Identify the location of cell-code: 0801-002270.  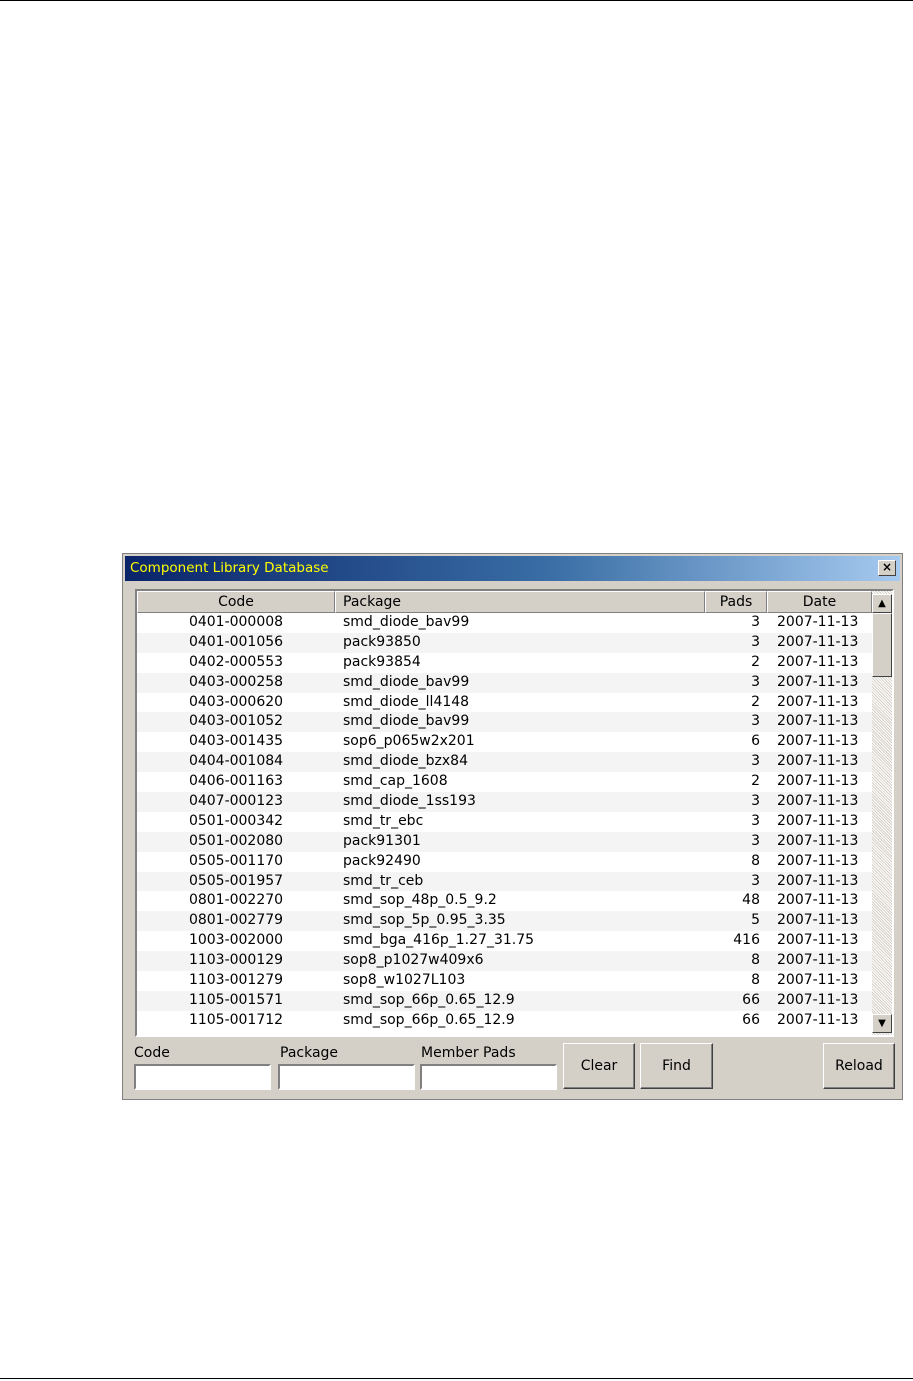
(236, 900).